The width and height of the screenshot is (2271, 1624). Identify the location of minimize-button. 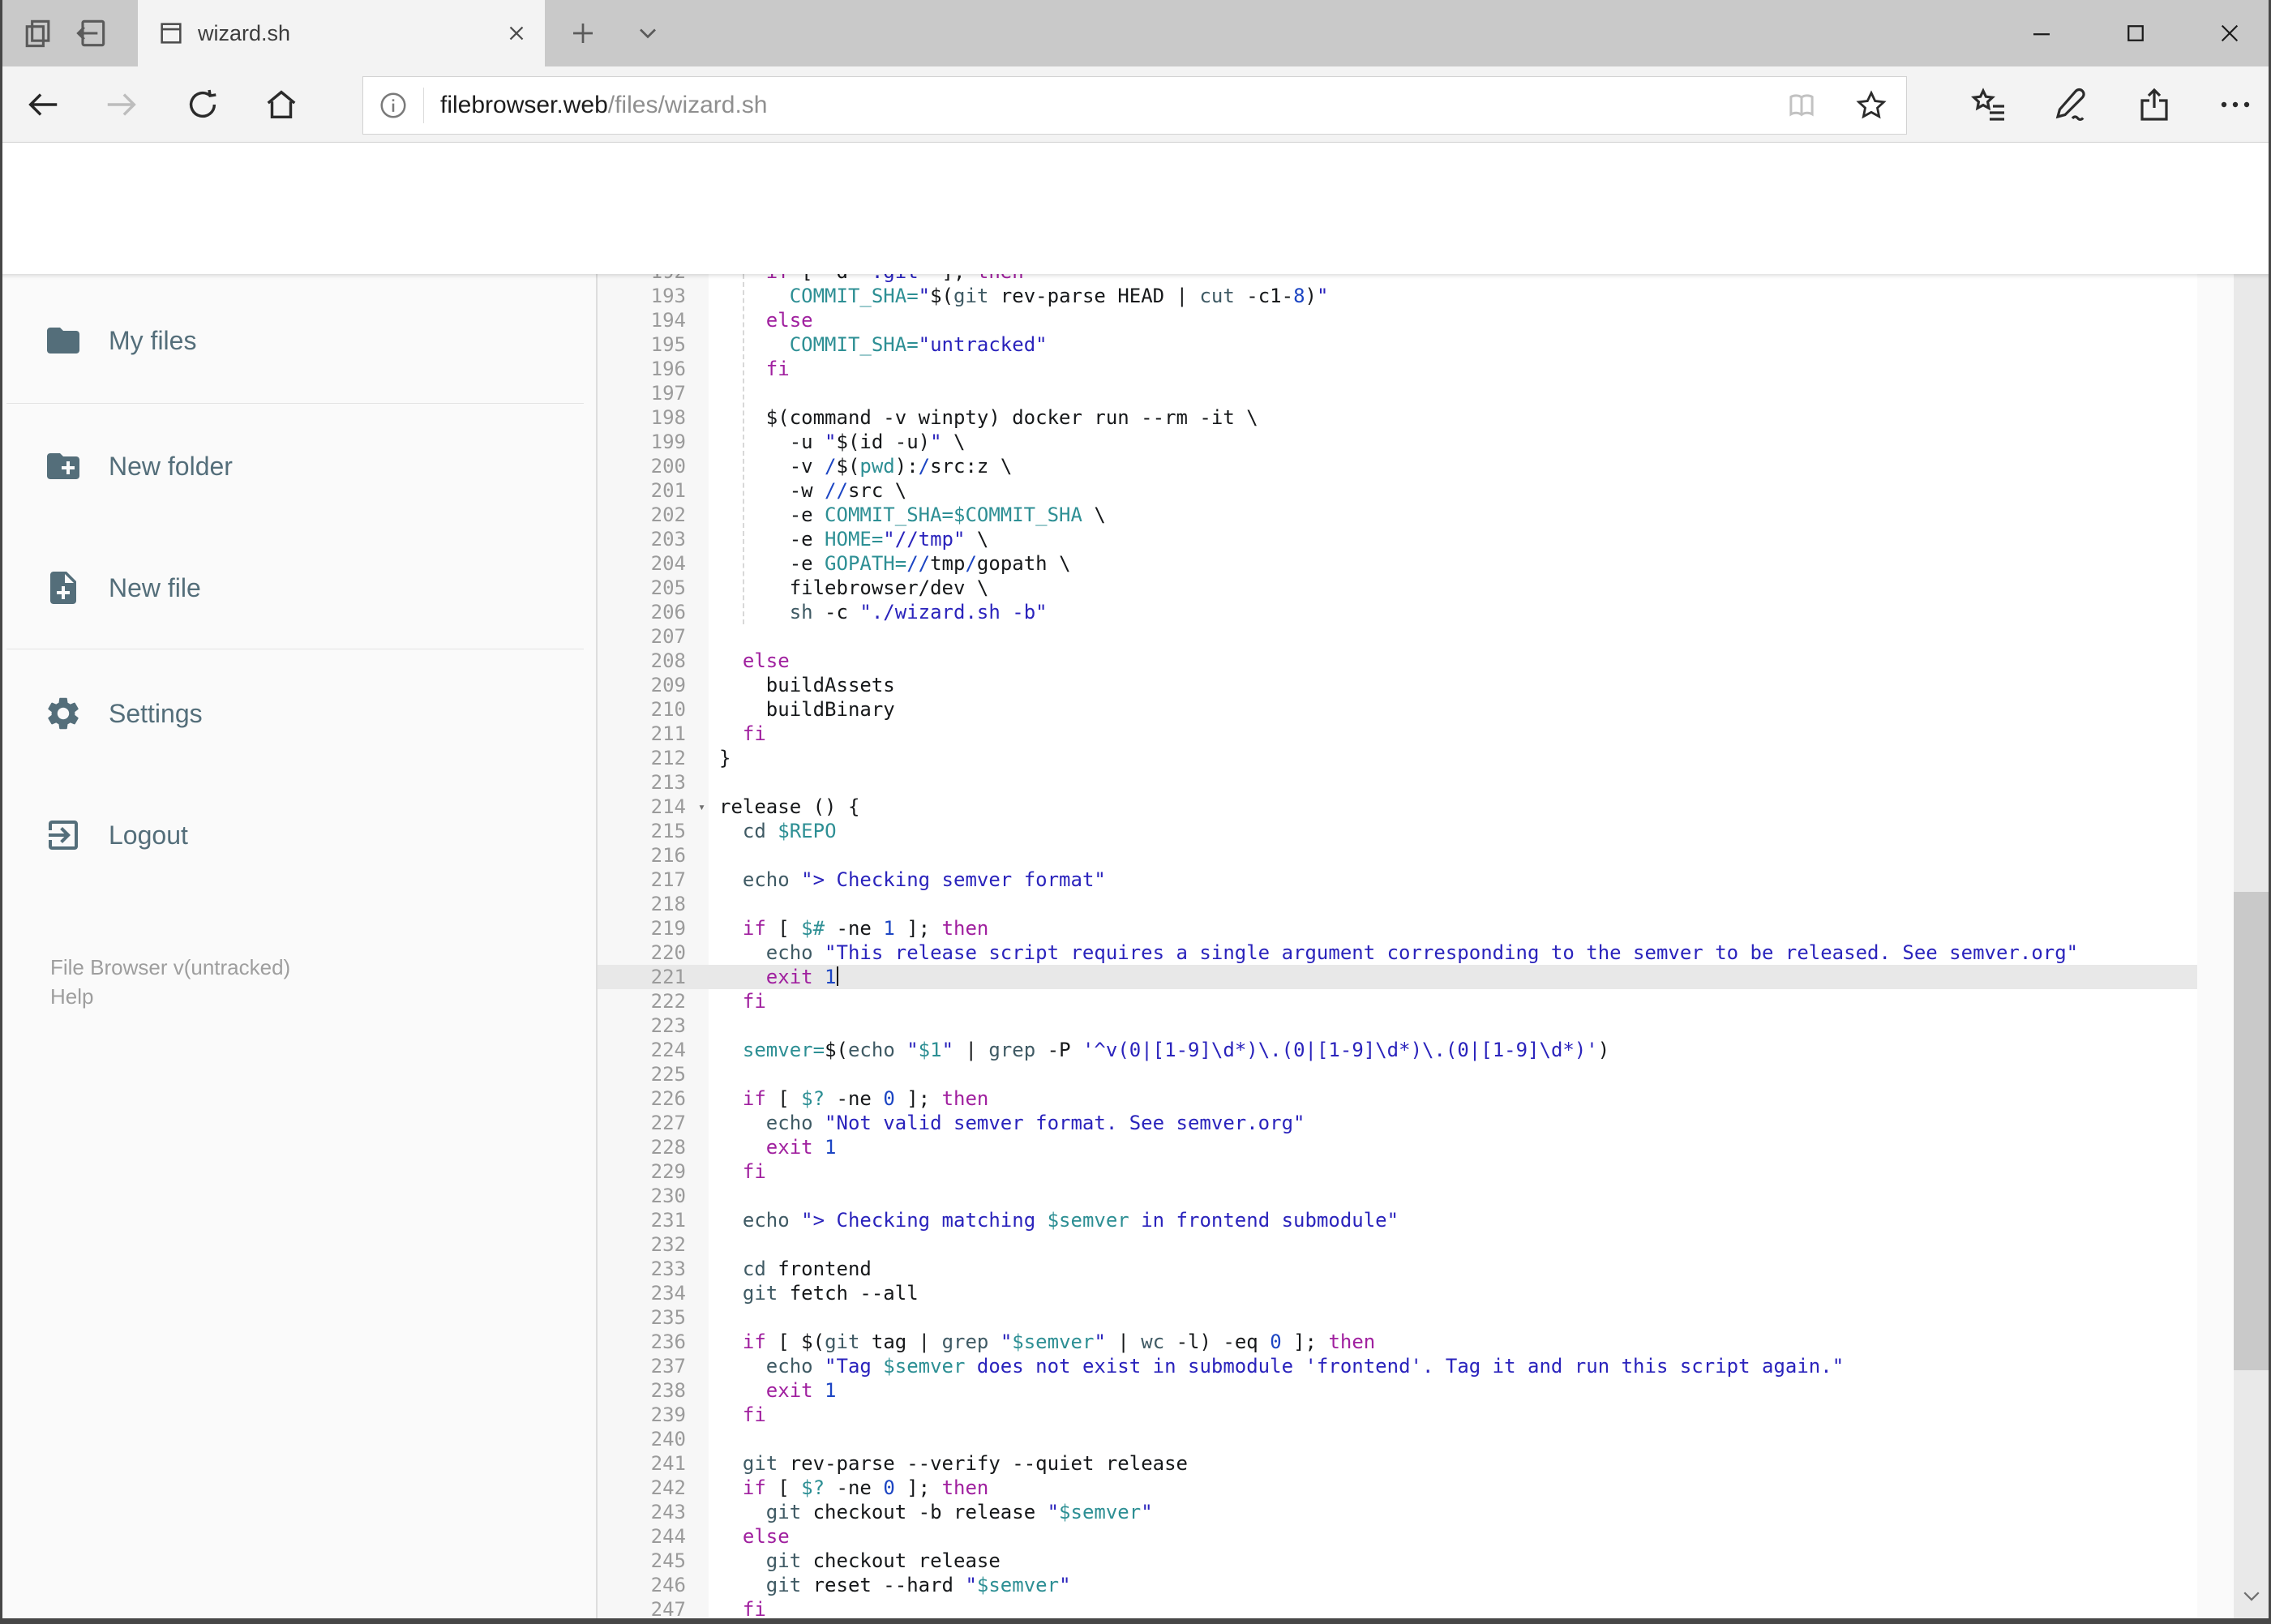
(2041, 33).